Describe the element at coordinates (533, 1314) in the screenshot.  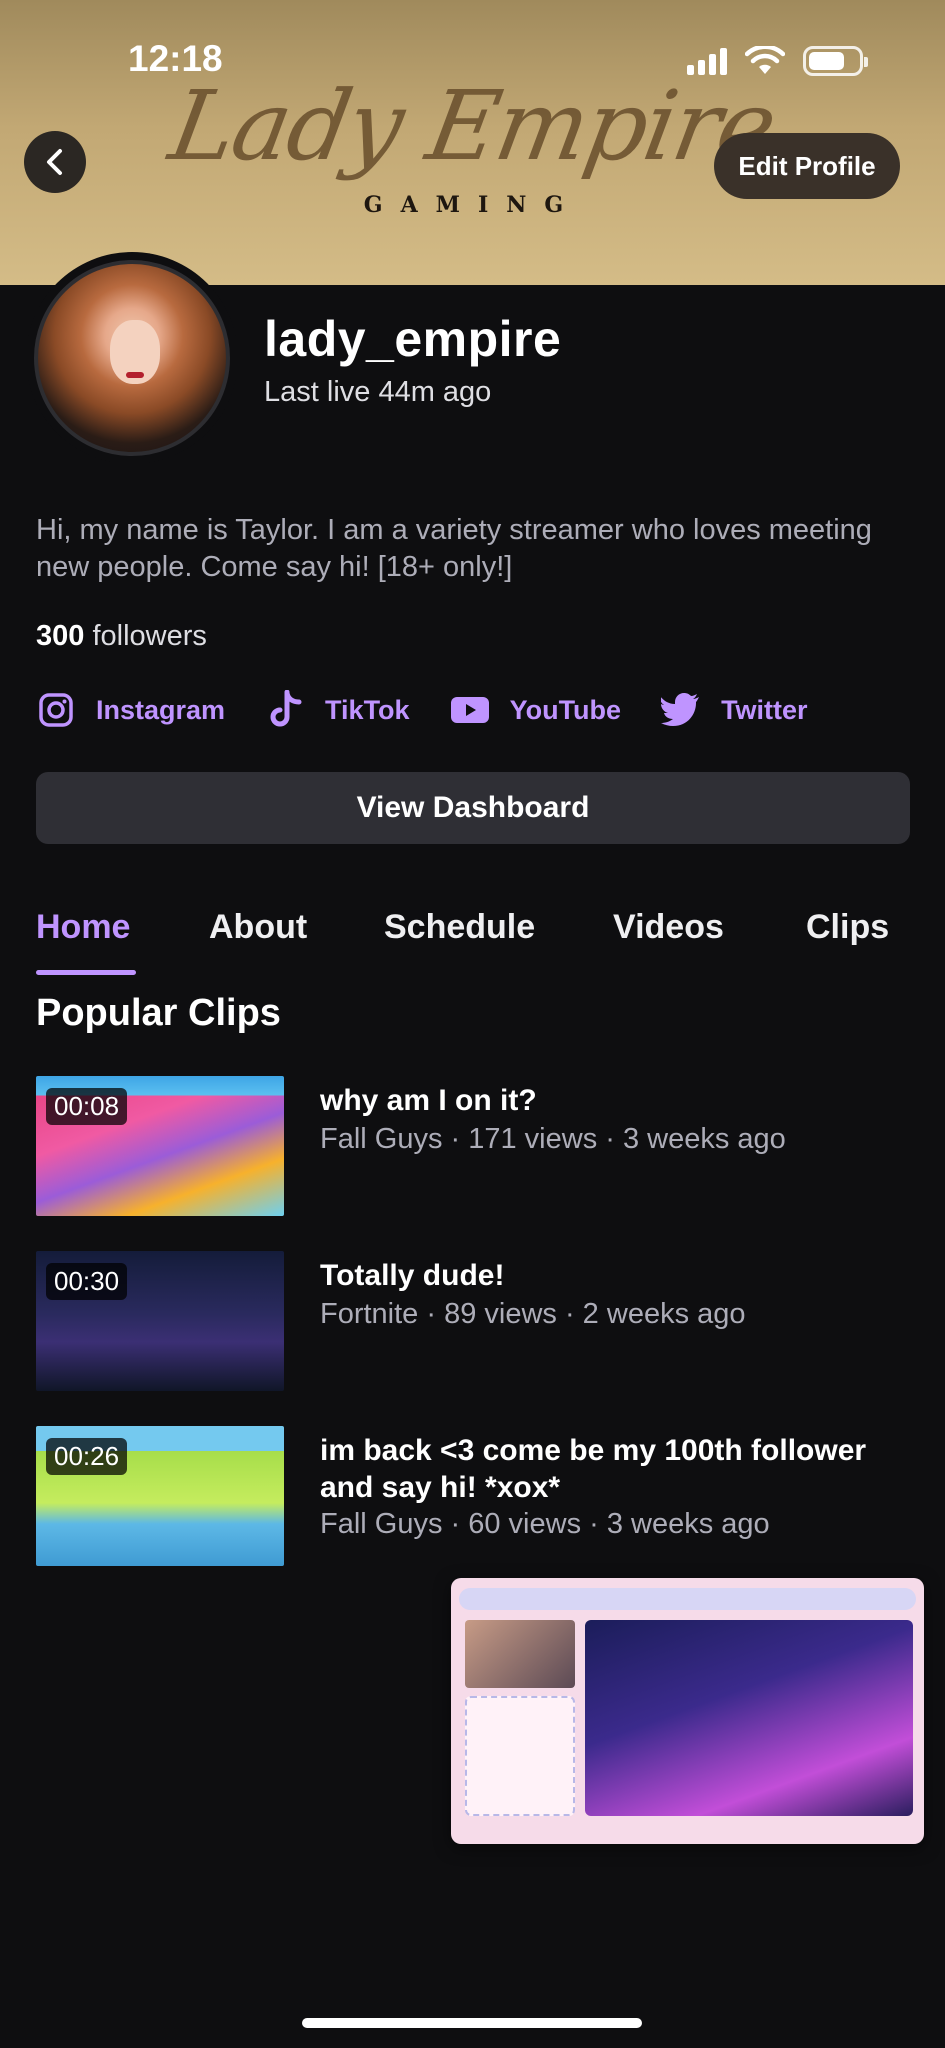
I see `clip-meta: Fortnite · 89 views · 2 weeks ago` at that location.